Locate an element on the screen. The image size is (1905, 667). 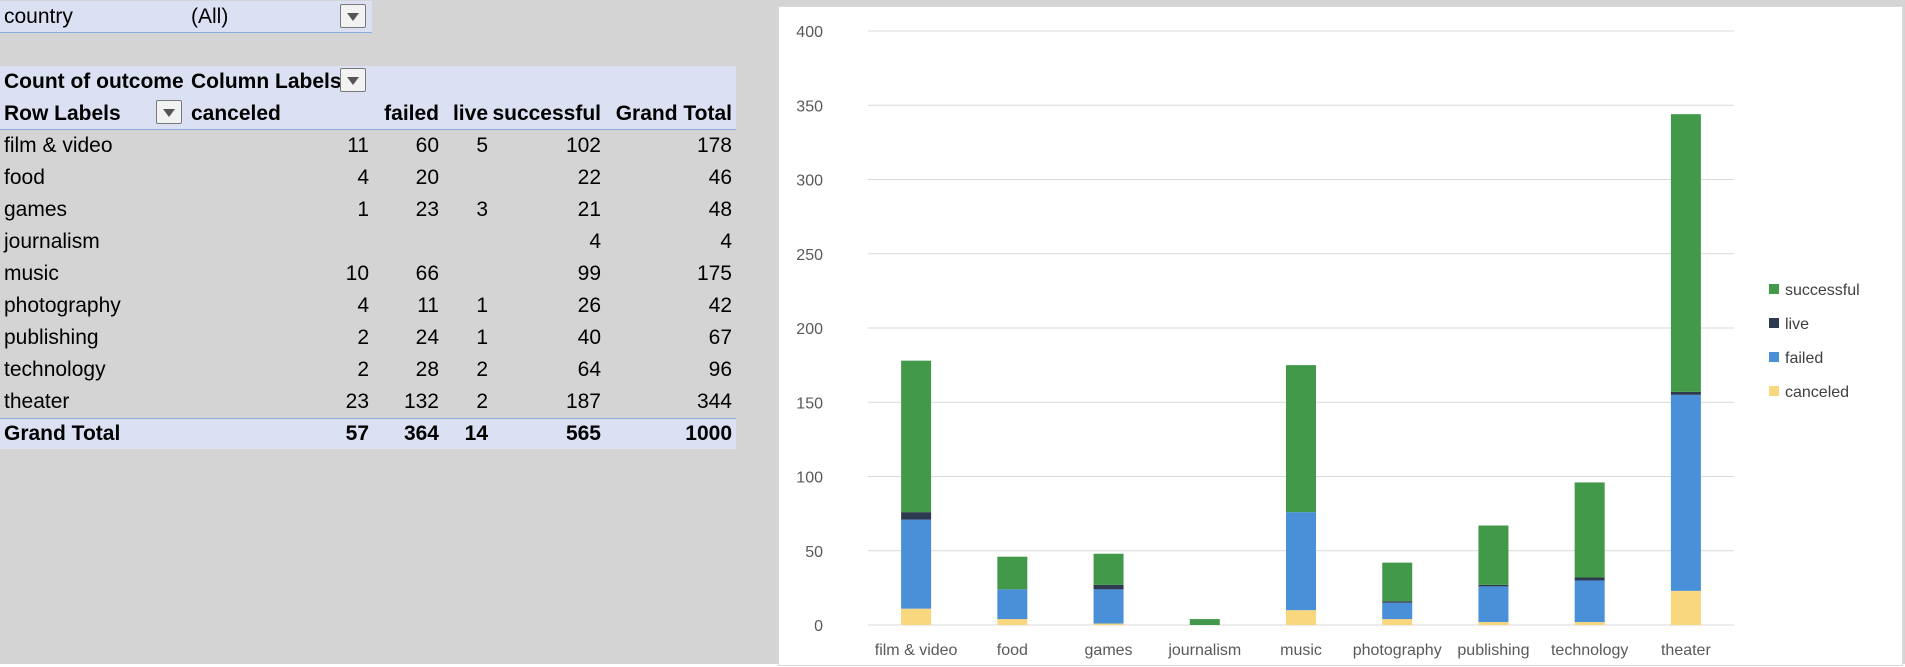
cell-successful: 21 is located at coordinates (589, 209).